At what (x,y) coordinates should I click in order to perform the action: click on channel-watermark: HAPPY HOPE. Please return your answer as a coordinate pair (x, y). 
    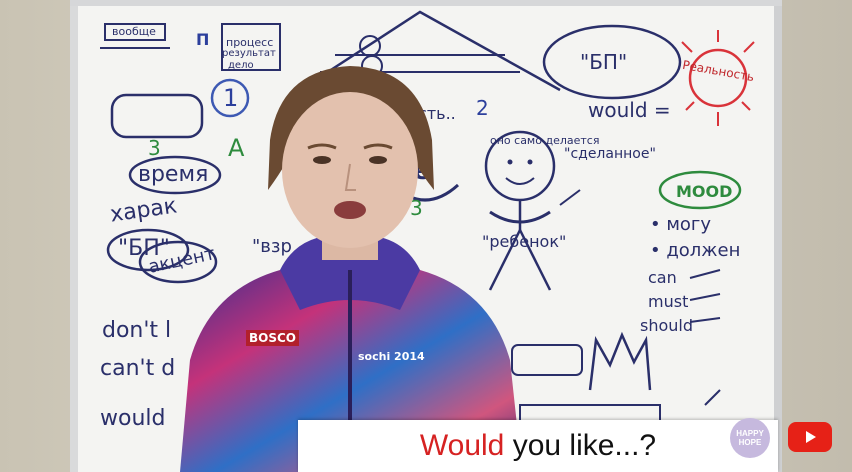
    Looking at the image, I should click on (750, 438).